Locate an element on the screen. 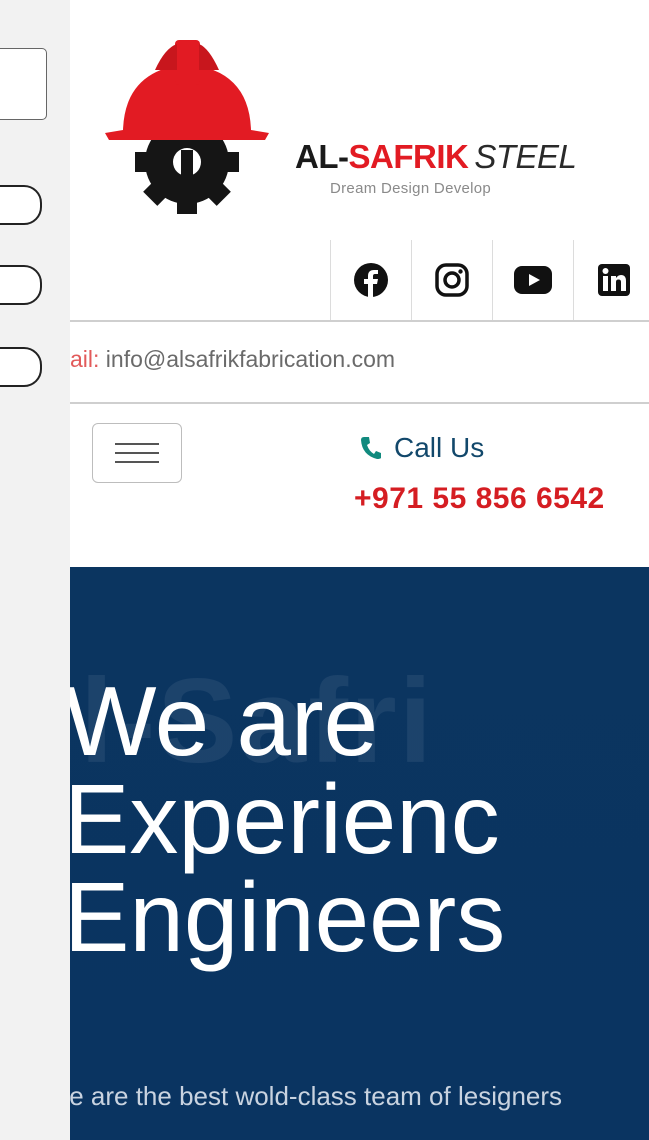 The height and width of the screenshot is (1140, 649). youtube-icon is located at coordinates (533, 280).